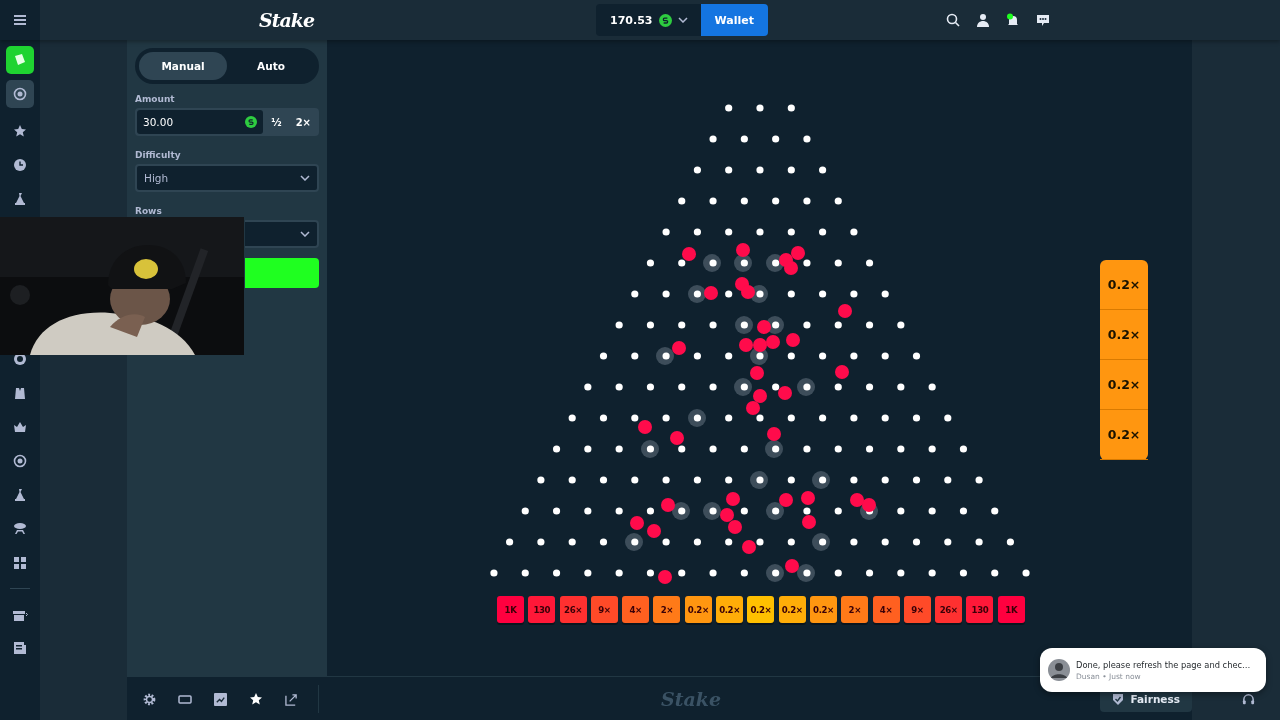 This screenshot has height=720, width=1280. What do you see at coordinates (149, 211) in the screenshot?
I see `field-label: Rows` at bounding box center [149, 211].